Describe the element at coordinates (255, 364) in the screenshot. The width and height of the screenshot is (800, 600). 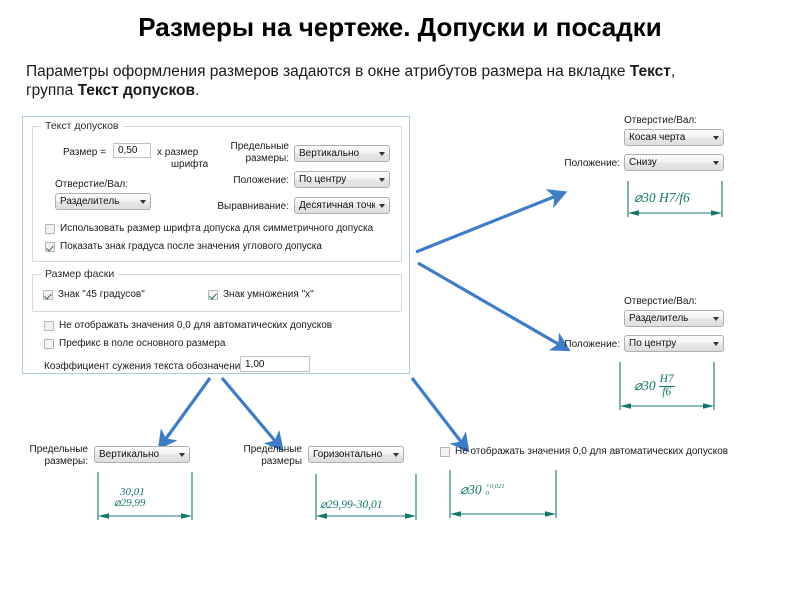
I see `coefficient-value: 1,00` at that location.